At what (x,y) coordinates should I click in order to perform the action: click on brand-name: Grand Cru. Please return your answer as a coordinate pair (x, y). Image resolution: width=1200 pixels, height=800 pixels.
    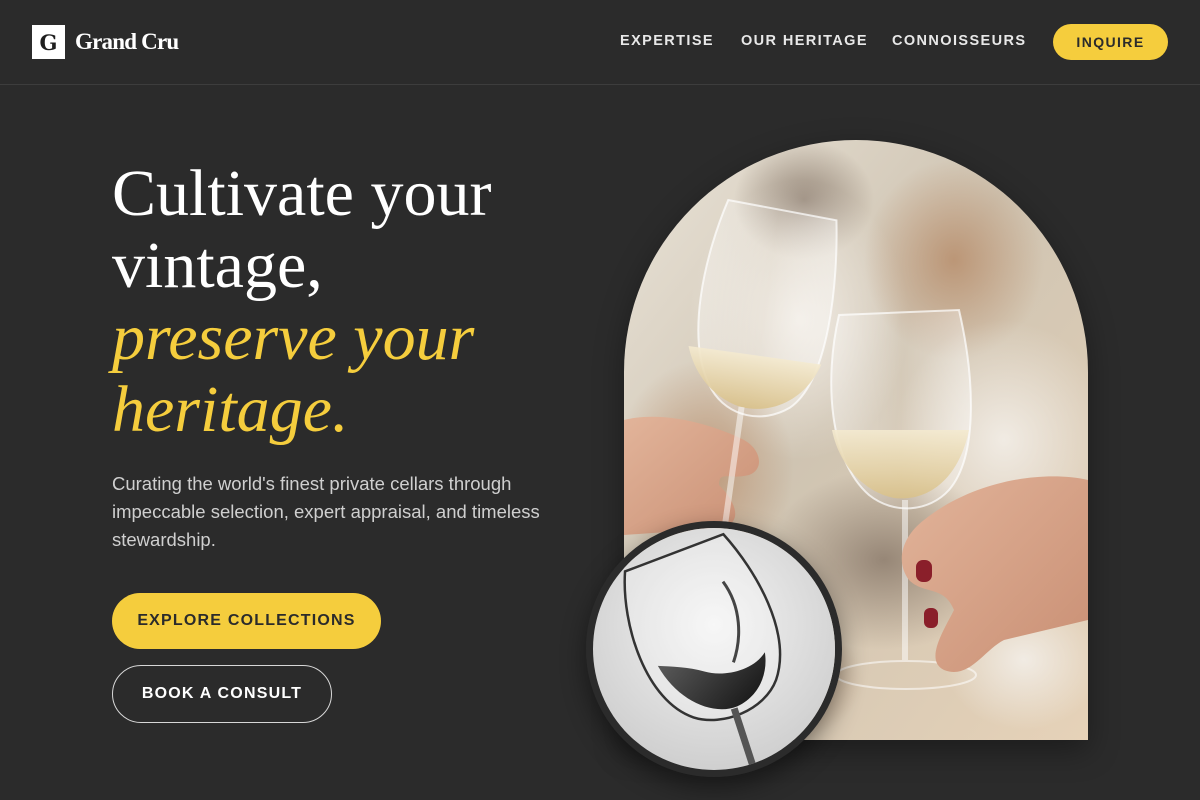
    Looking at the image, I should click on (127, 41).